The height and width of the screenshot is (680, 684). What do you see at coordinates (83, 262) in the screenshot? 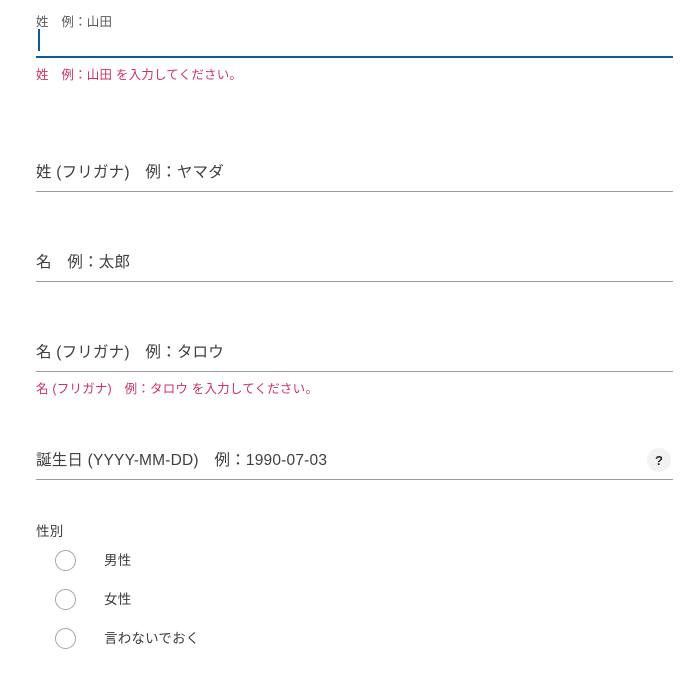
I see `field-first-name-label: 名 例：太郎` at bounding box center [83, 262].